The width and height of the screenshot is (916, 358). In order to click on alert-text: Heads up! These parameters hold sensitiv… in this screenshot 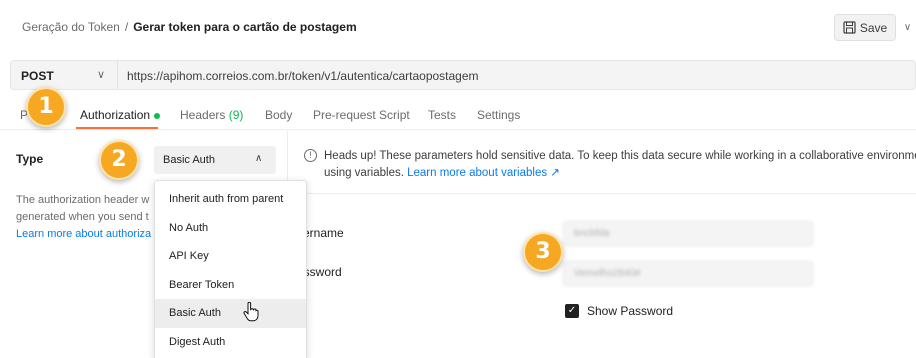, I will do `click(620, 156)`.